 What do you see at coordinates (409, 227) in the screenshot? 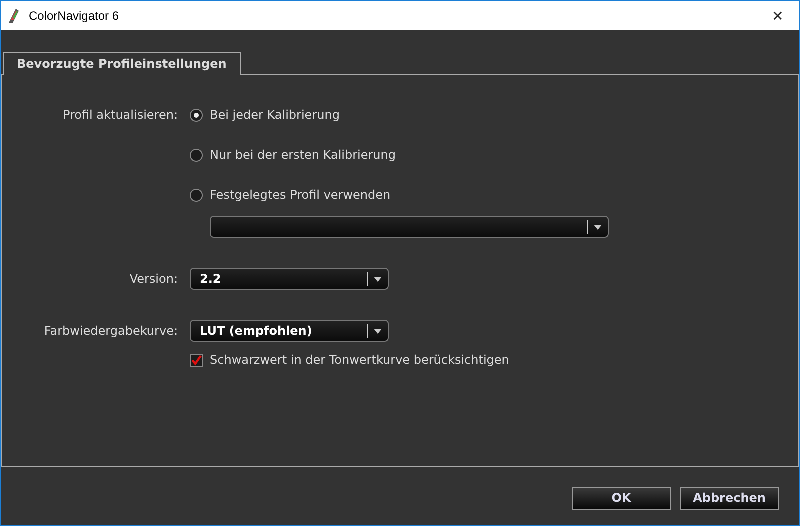
I see `profile-dropdown` at bounding box center [409, 227].